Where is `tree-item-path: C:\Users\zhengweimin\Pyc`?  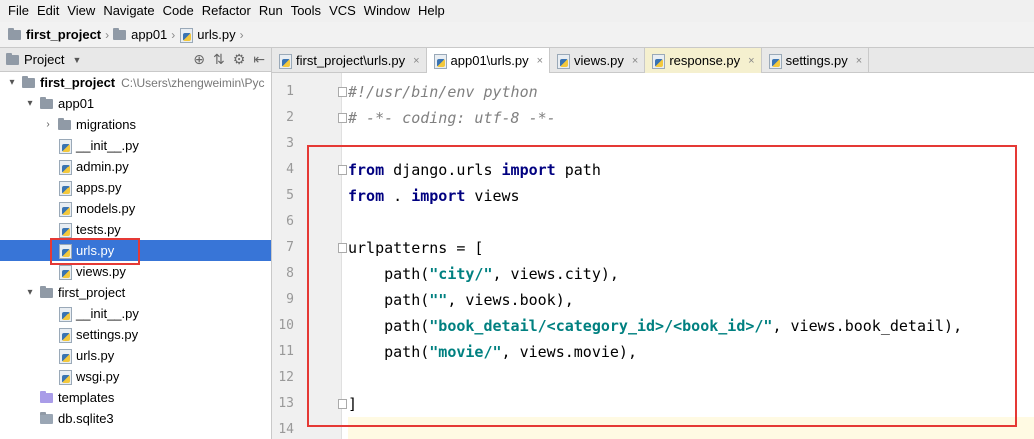 tree-item-path: C:\Users\zhengweimin\Pyc is located at coordinates (193, 82).